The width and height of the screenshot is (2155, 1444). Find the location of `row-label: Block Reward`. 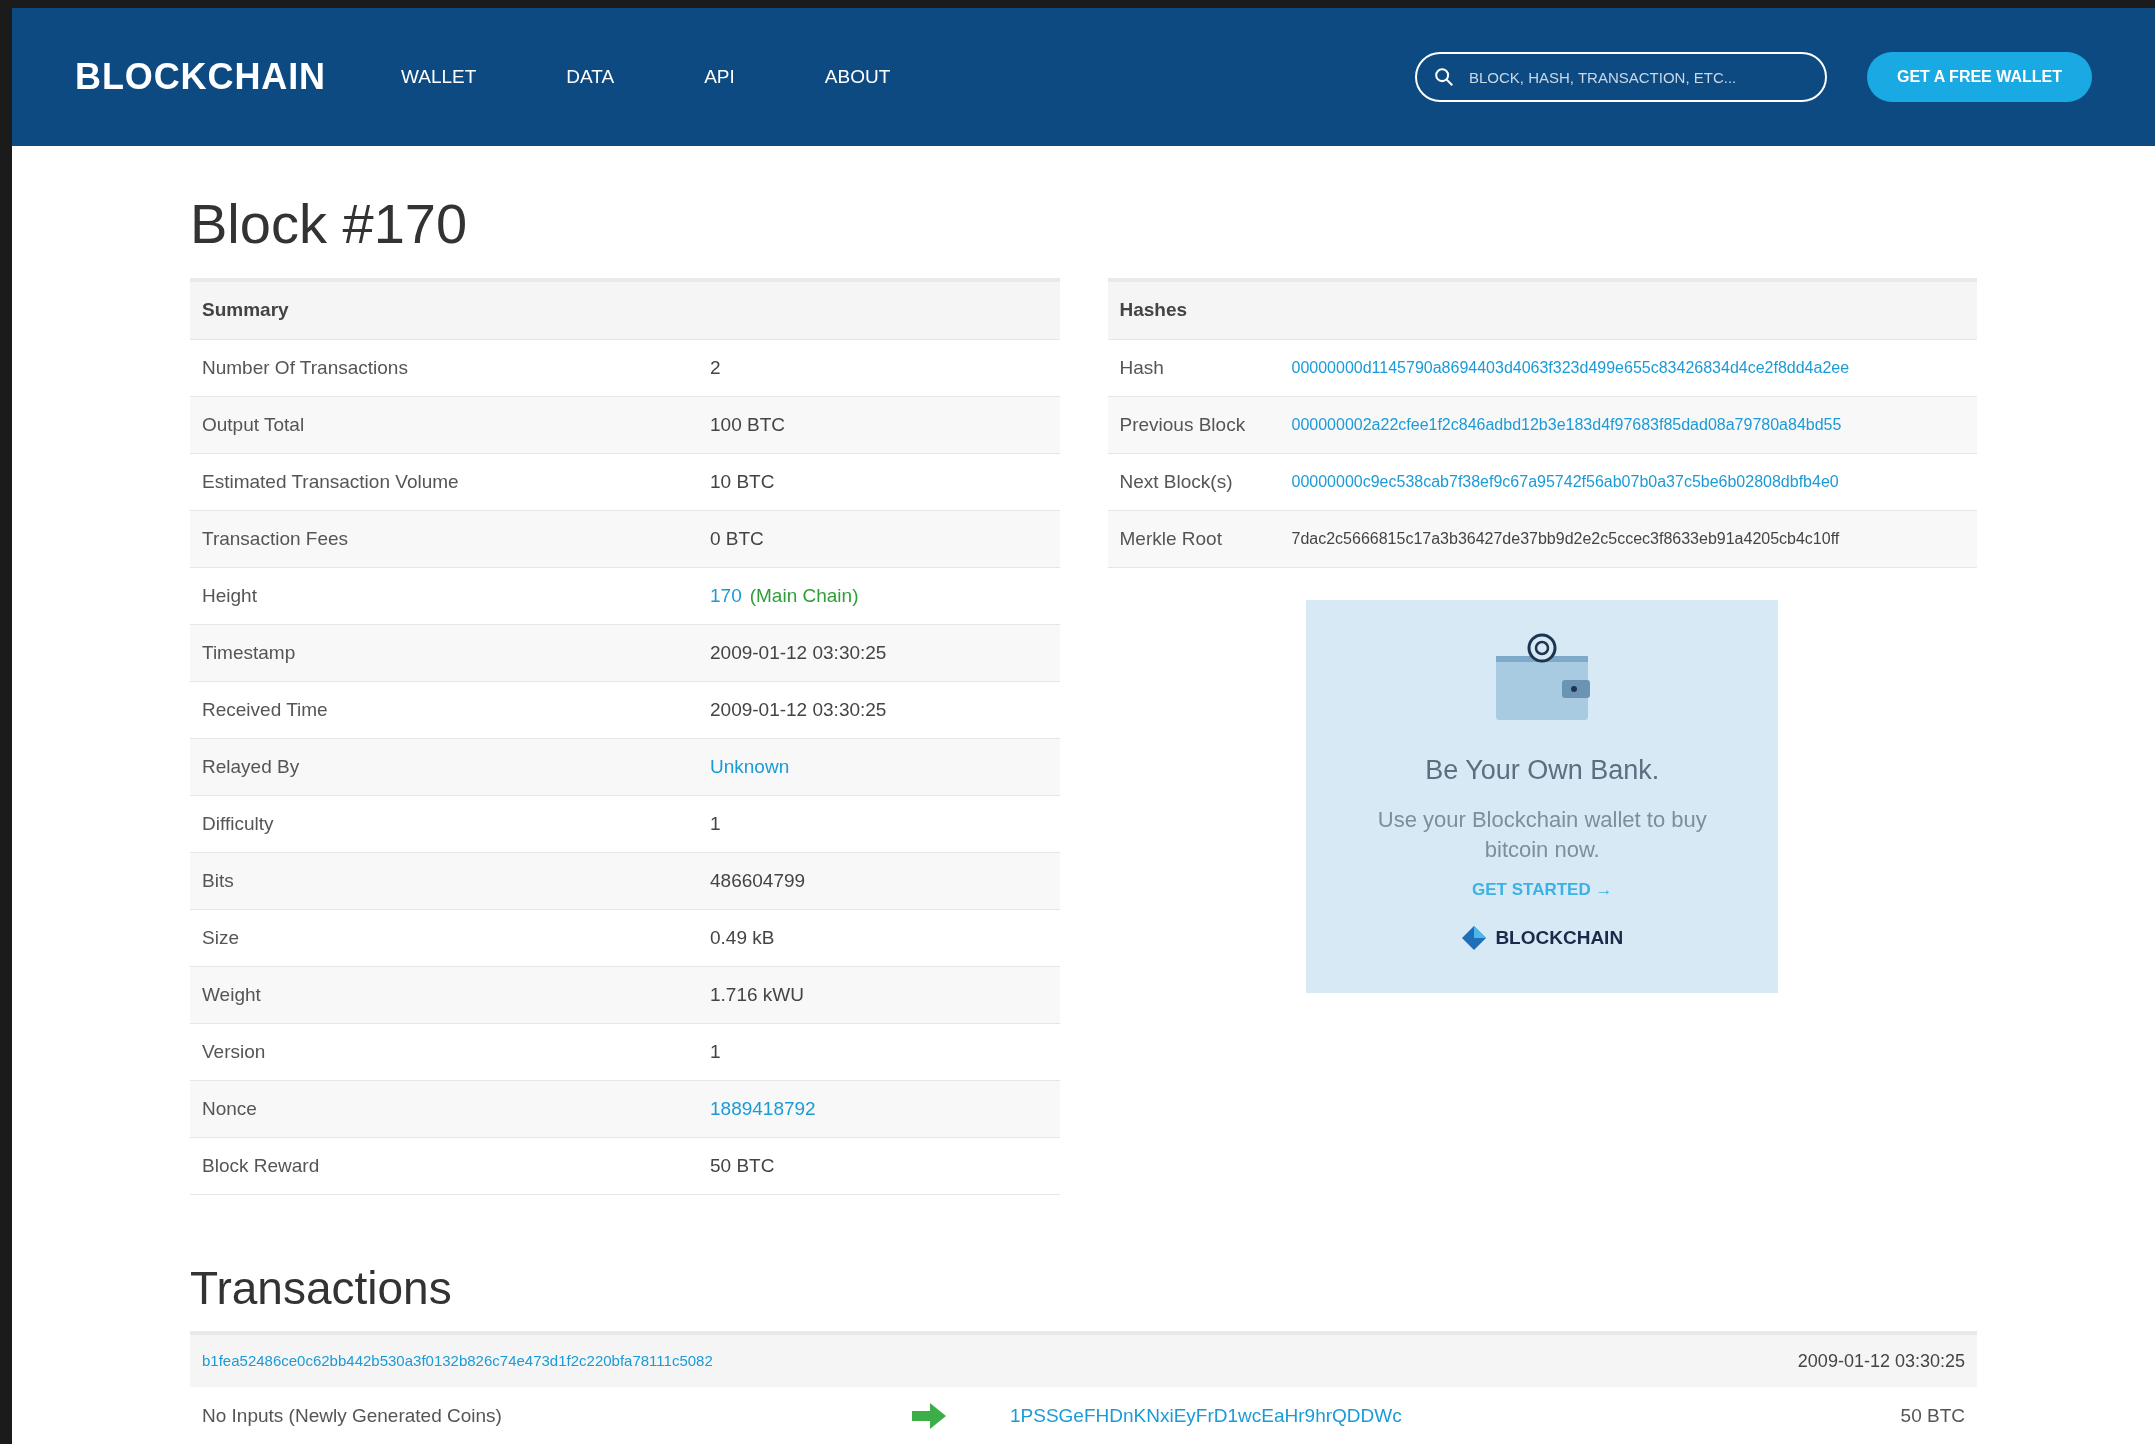

row-label: Block Reward is located at coordinates (261, 1165).